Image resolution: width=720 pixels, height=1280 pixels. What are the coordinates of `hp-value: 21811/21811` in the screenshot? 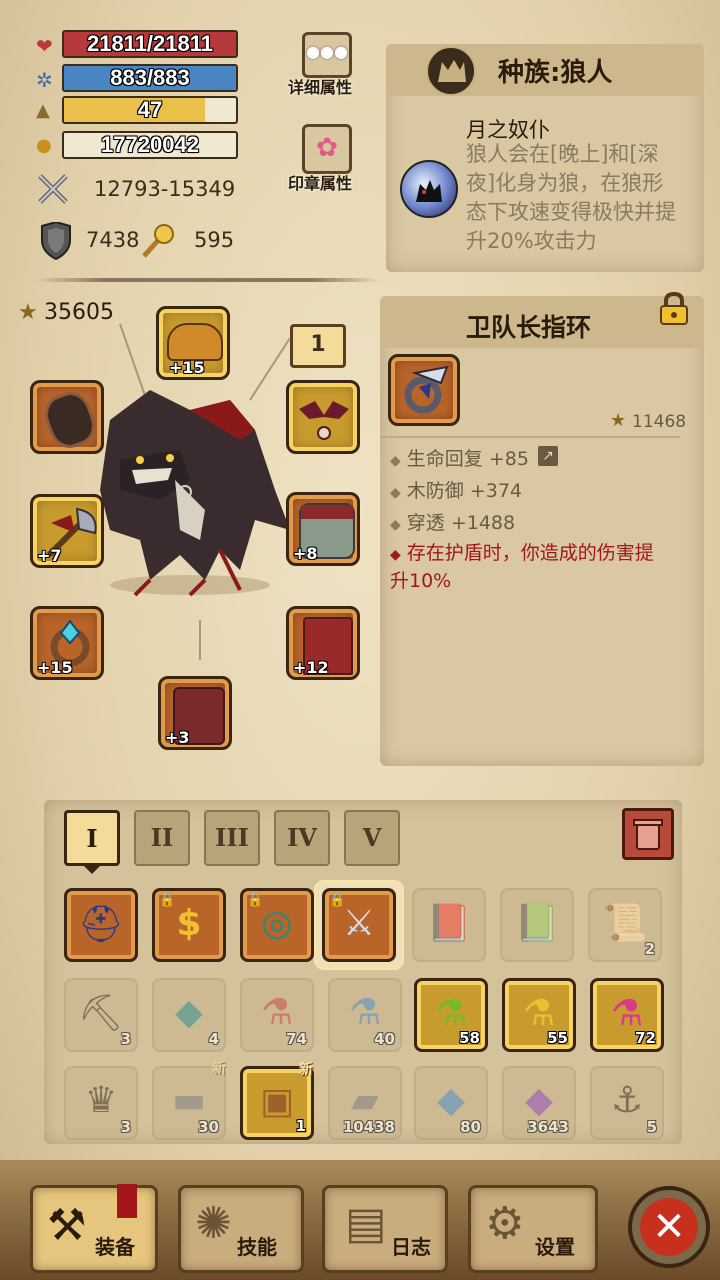 It's located at (150, 43).